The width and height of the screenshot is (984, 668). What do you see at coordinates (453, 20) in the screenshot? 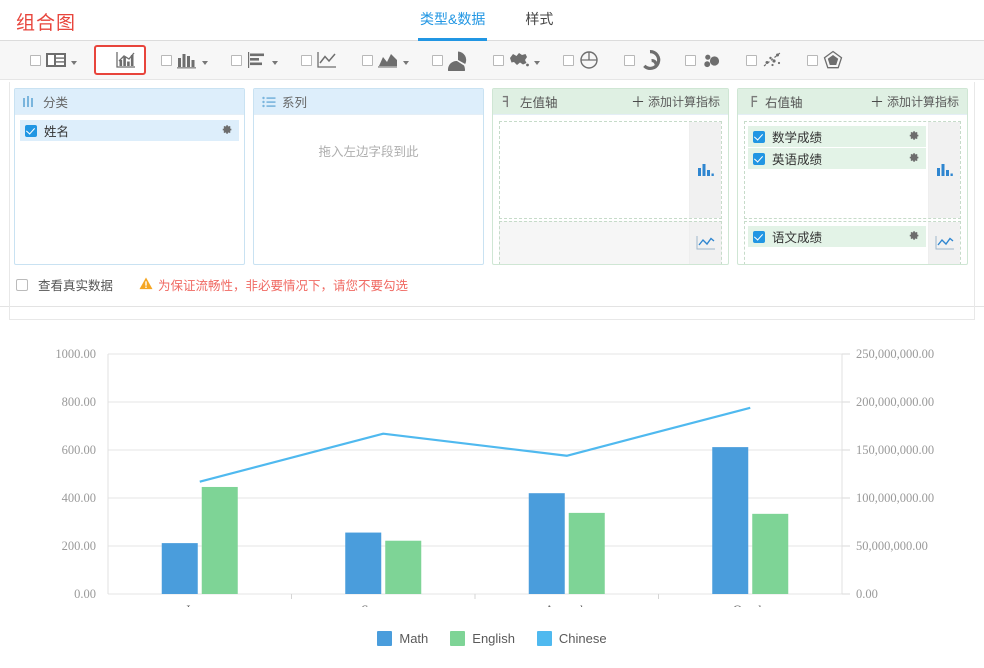
I see `tab-type-and-data: 类型&数据` at bounding box center [453, 20].